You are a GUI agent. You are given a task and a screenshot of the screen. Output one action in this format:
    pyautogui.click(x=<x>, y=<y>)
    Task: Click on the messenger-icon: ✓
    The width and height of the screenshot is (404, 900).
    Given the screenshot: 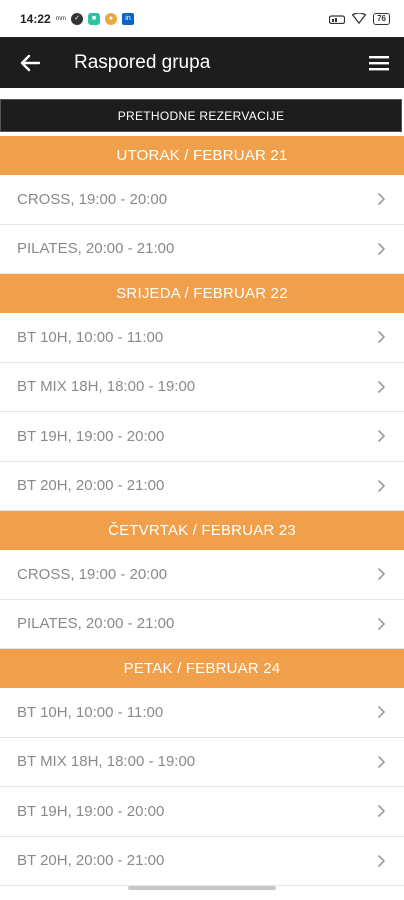 What is the action you would take?
    pyautogui.click(x=77, y=18)
    